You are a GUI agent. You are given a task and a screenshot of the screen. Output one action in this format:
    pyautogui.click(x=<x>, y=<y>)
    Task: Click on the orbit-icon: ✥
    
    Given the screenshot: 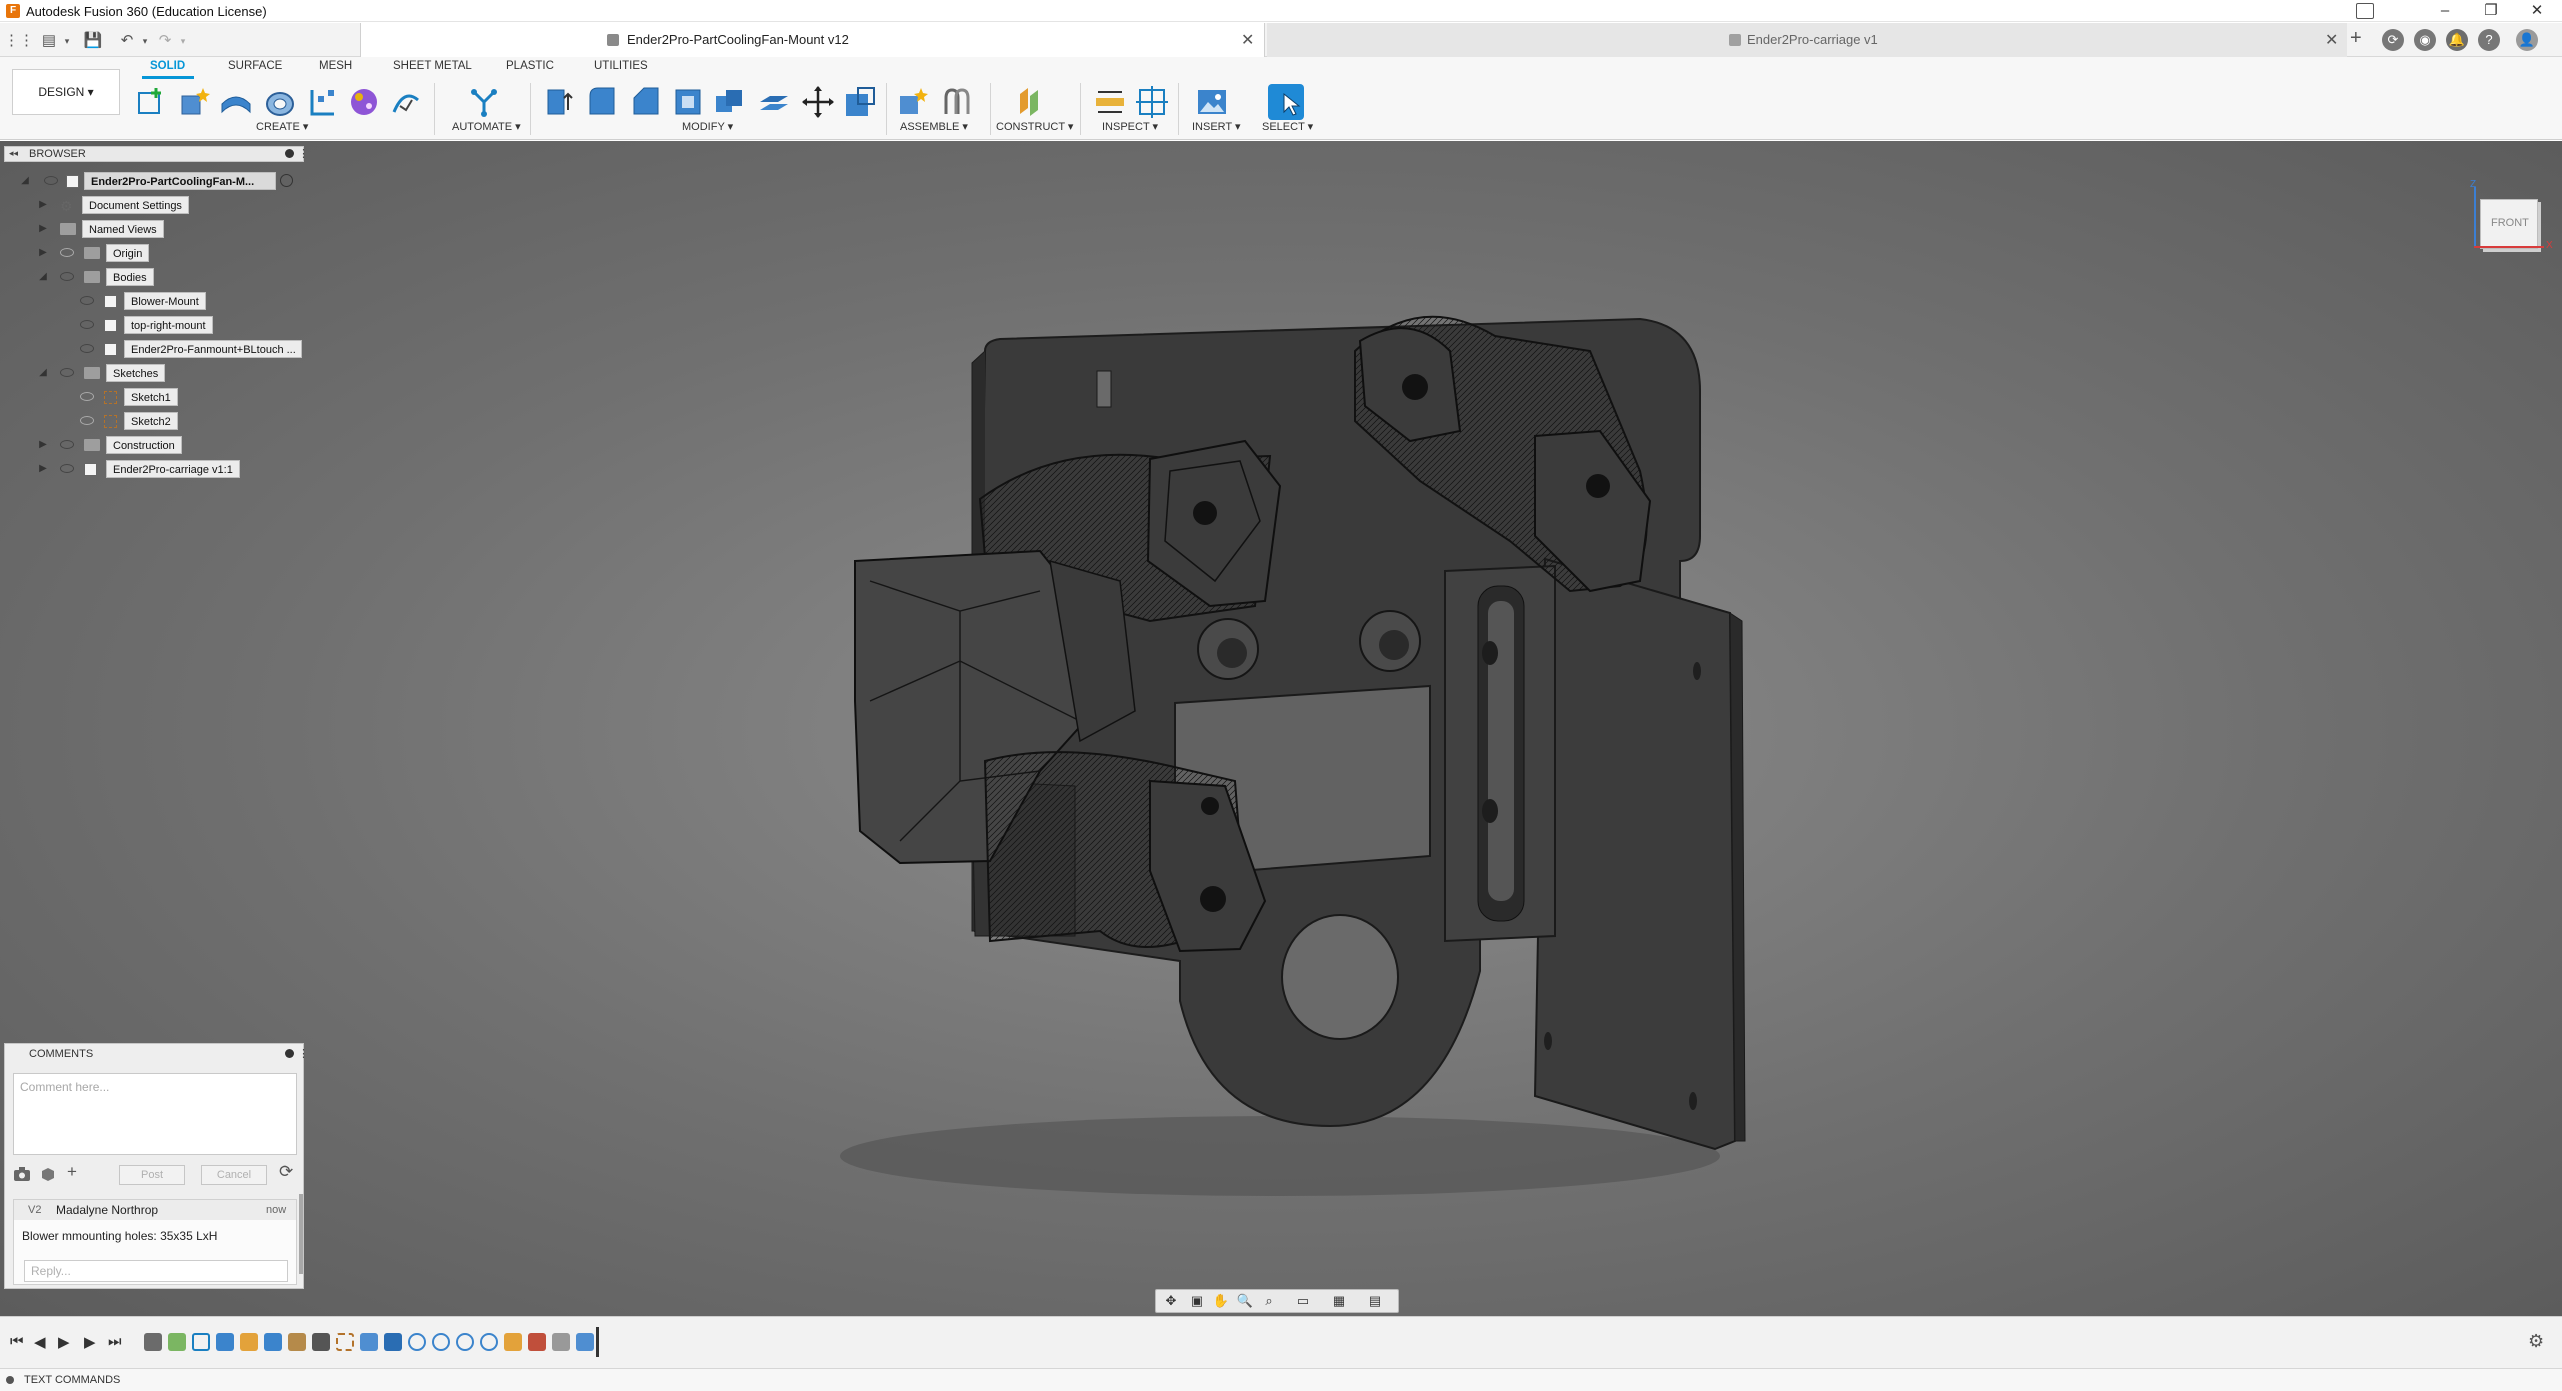 What is the action you would take?
    pyautogui.click(x=1171, y=1301)
    